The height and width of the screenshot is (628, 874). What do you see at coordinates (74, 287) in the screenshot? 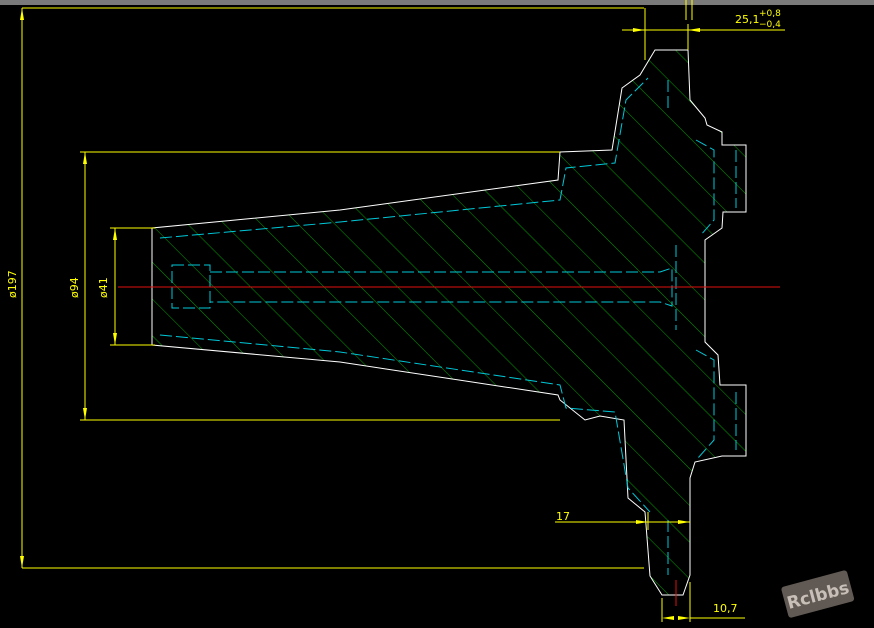
I see `dimension-dia-94: ø94` at bounding box center [74, 287].